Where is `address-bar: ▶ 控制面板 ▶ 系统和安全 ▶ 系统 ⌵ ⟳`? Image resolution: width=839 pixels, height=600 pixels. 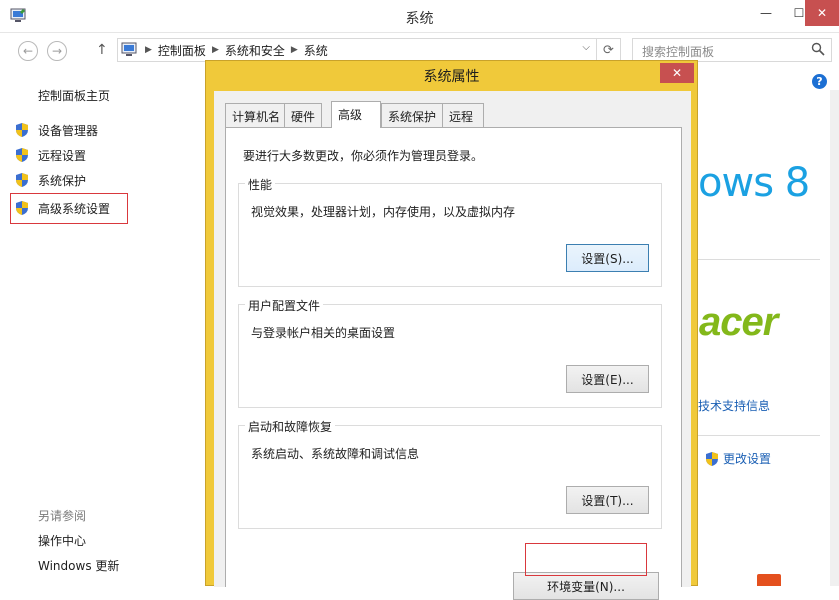
address-bar: ▶ 控制面板 ▶ 系统和安全 ▶ 系统 ⌵ ⟳ is located at coordinates (369, 50).